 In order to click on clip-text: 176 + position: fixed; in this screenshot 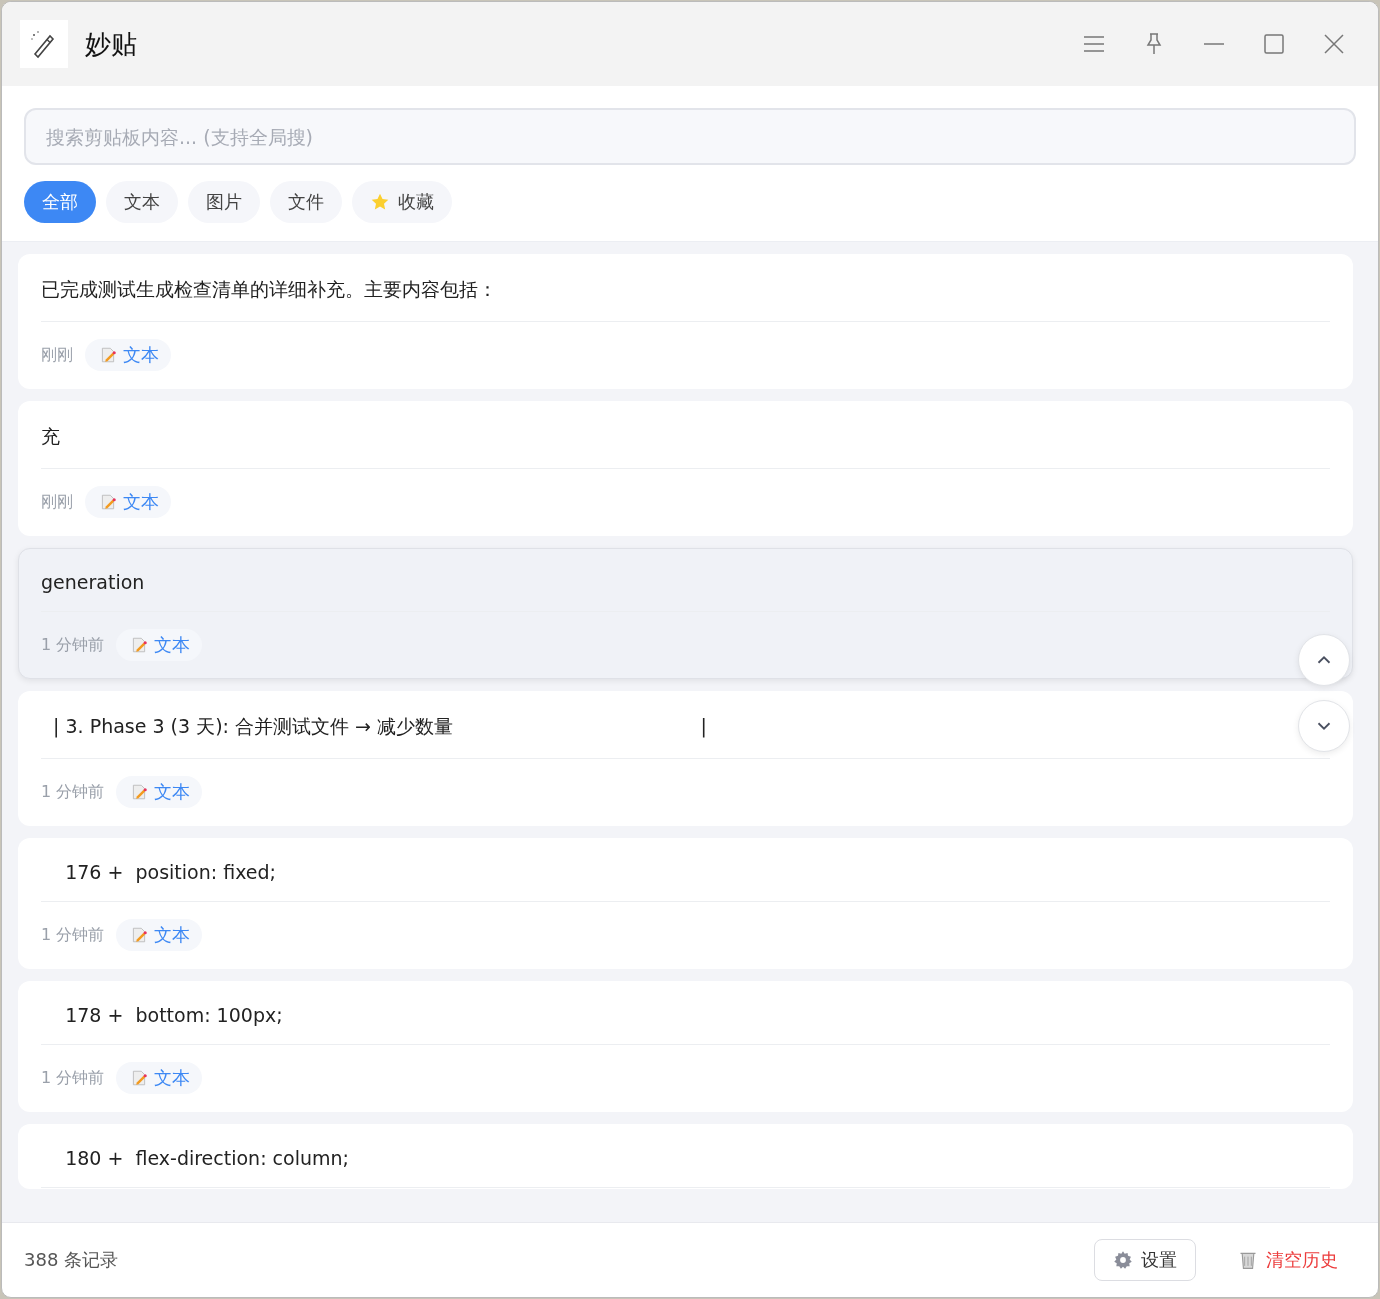, I will do `click(685, 870)`.